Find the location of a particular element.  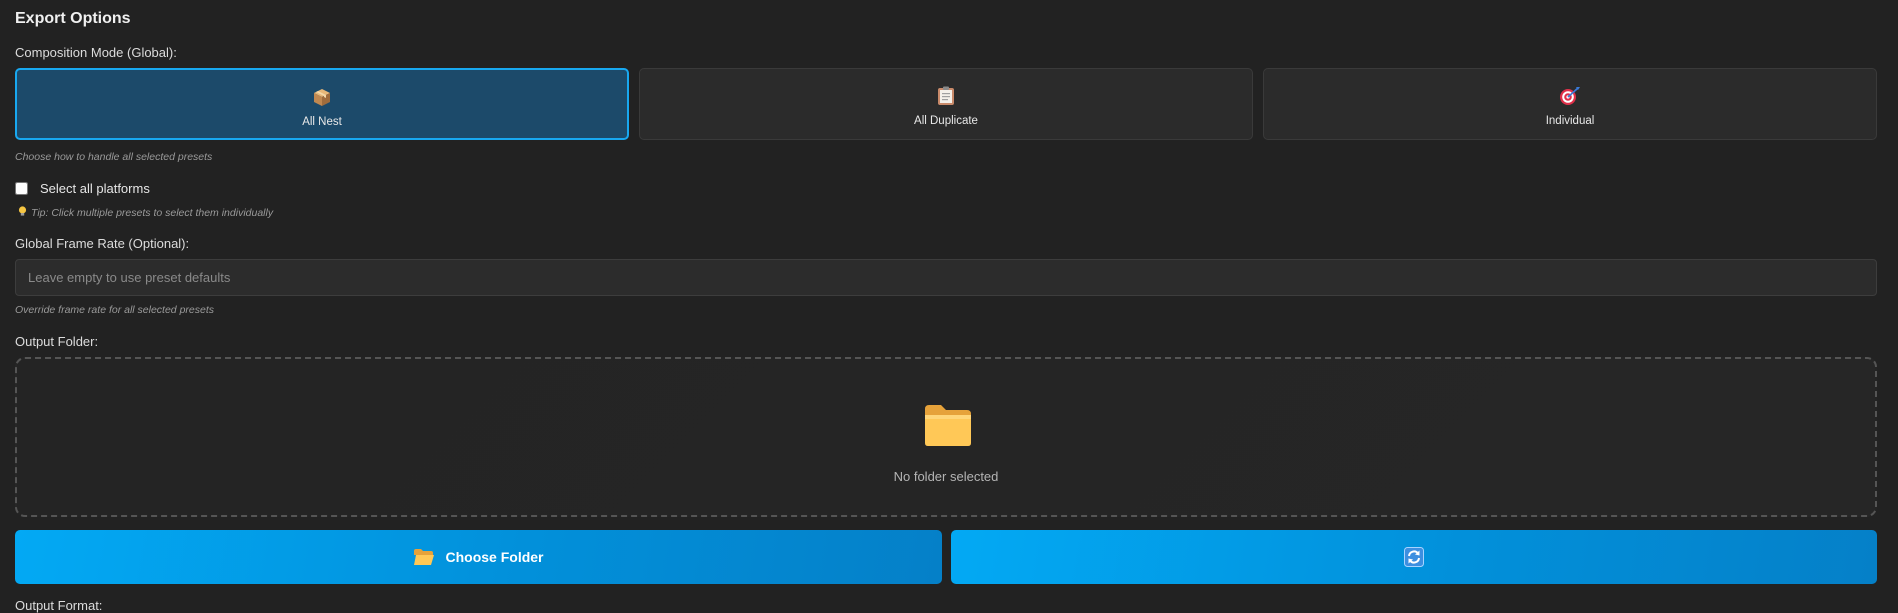

choose-folder-button: Choose Folder is located at coordinates (478, 557).